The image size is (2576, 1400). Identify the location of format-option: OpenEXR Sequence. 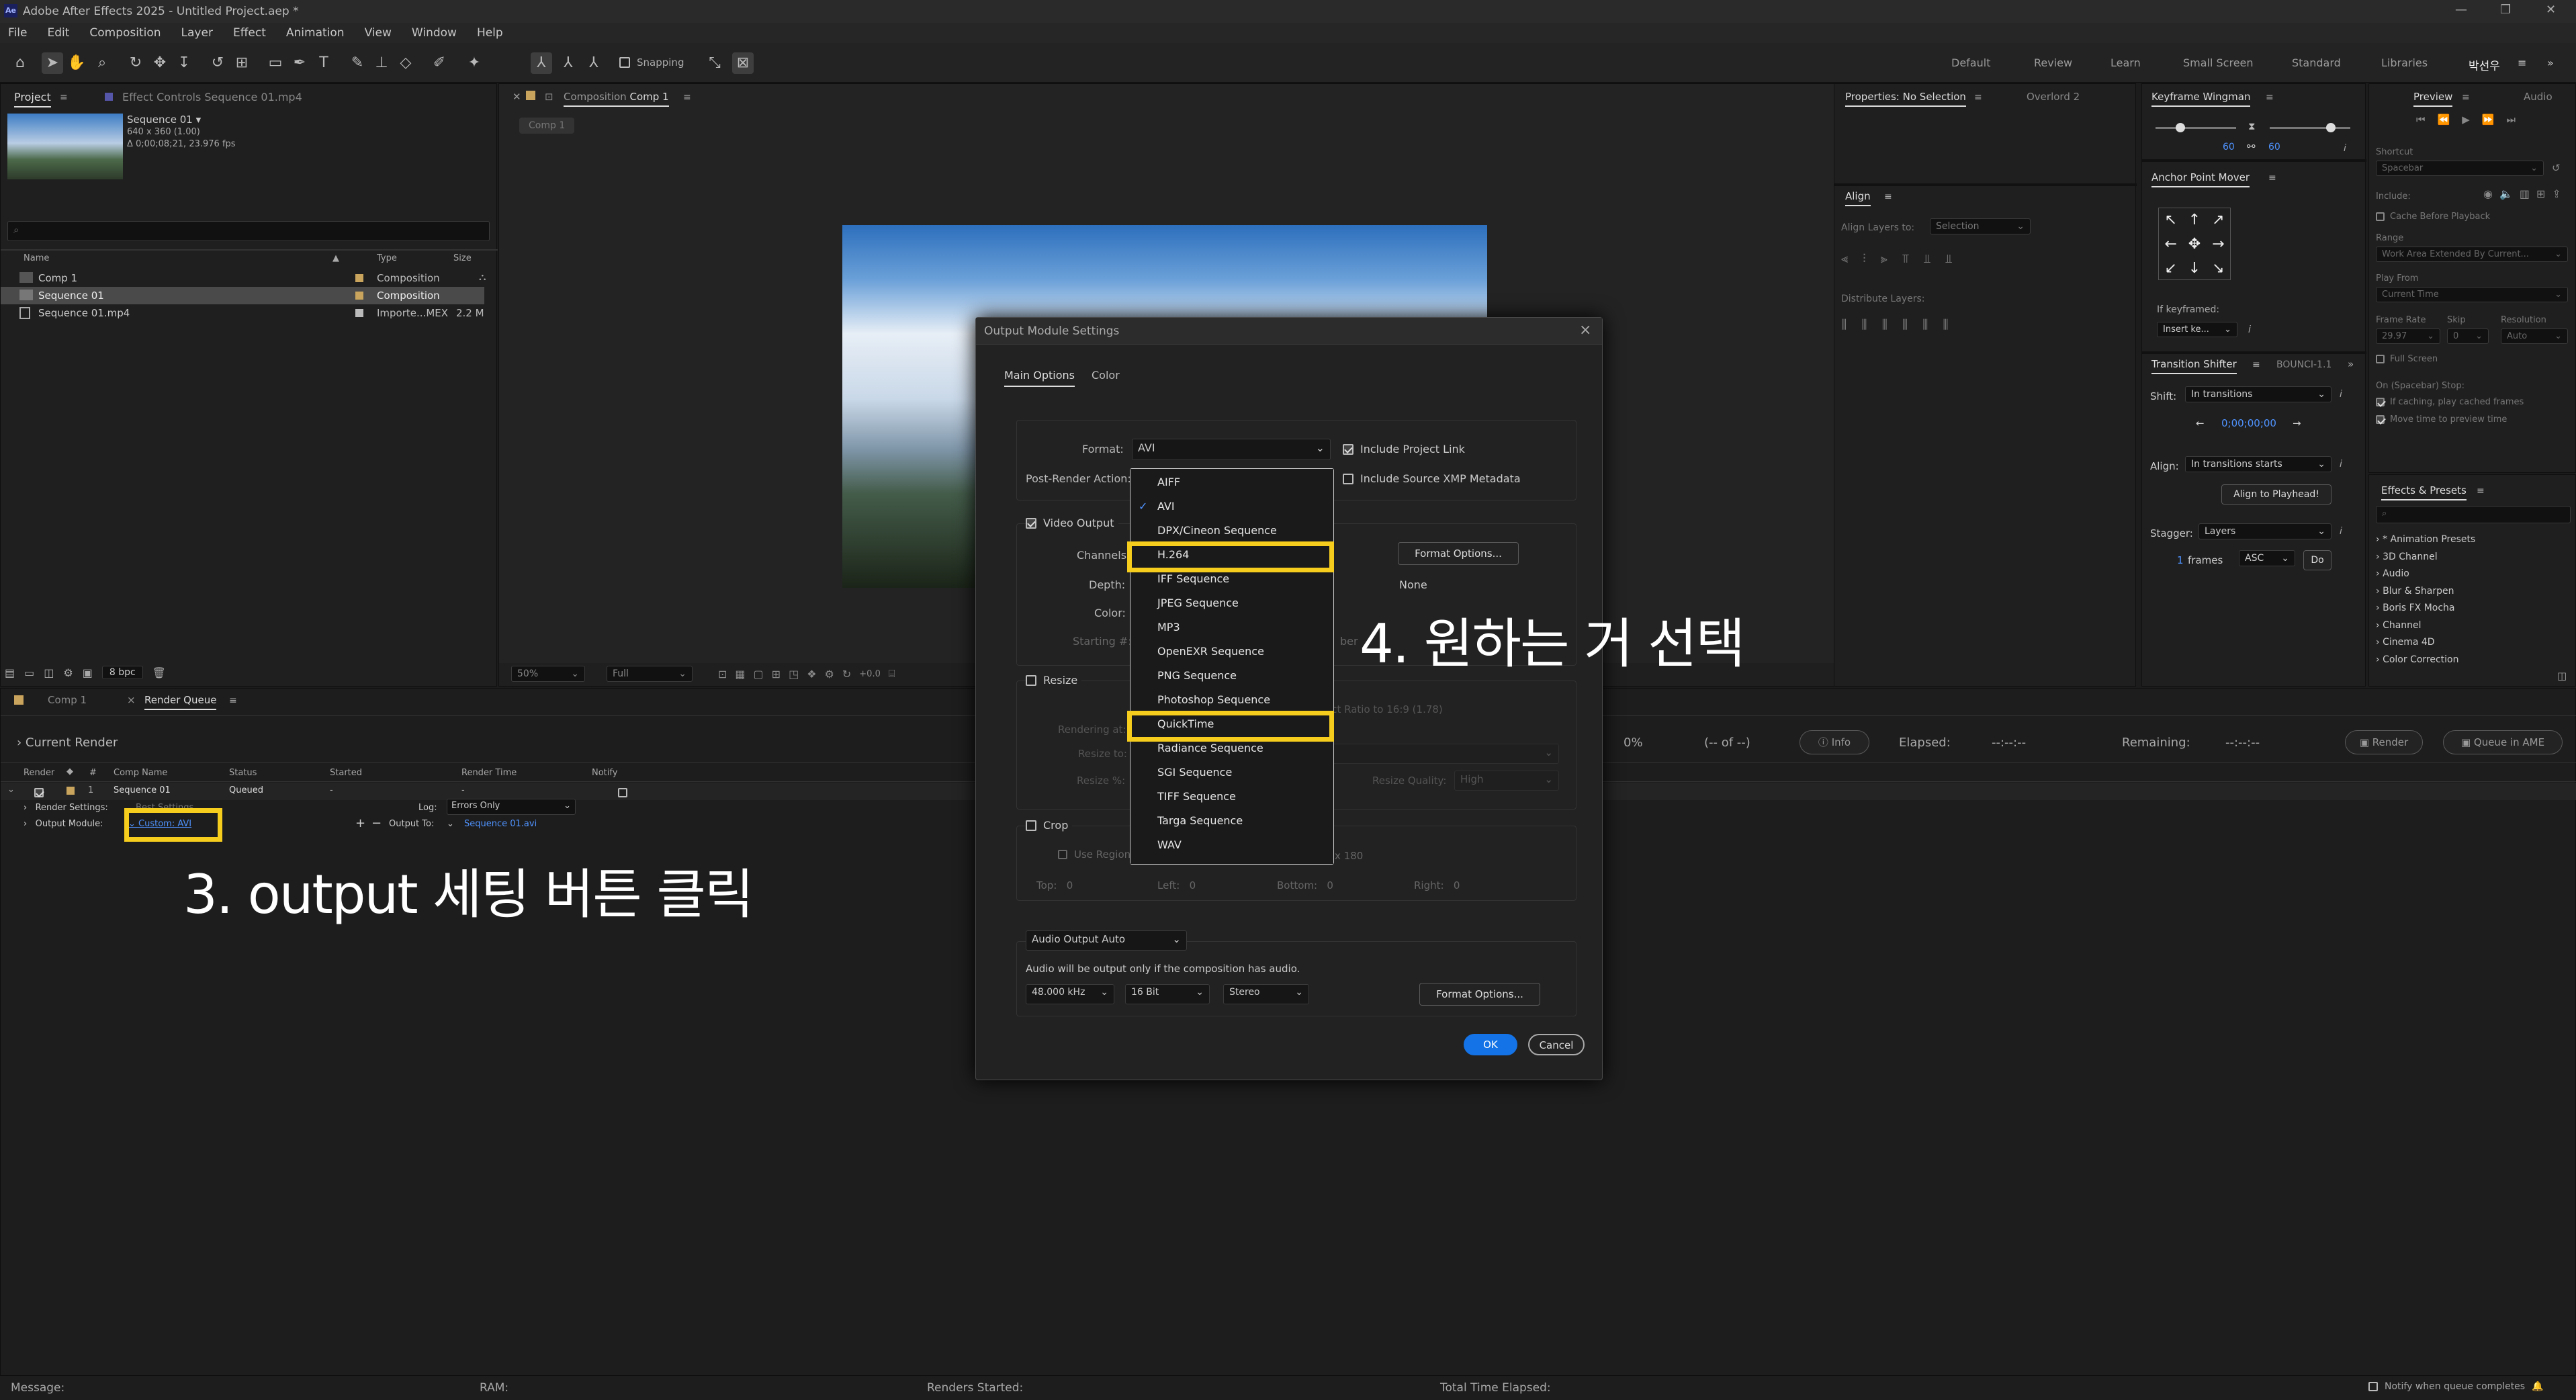
(1211, 652).